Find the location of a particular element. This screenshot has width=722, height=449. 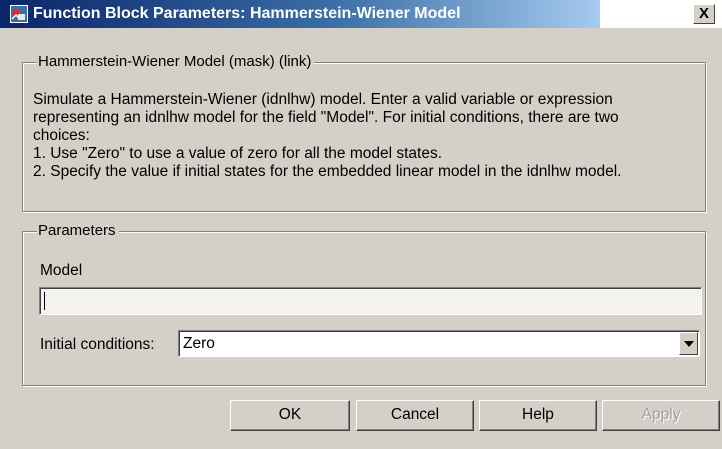

close-icon: X is located at coordinates (703, 13).